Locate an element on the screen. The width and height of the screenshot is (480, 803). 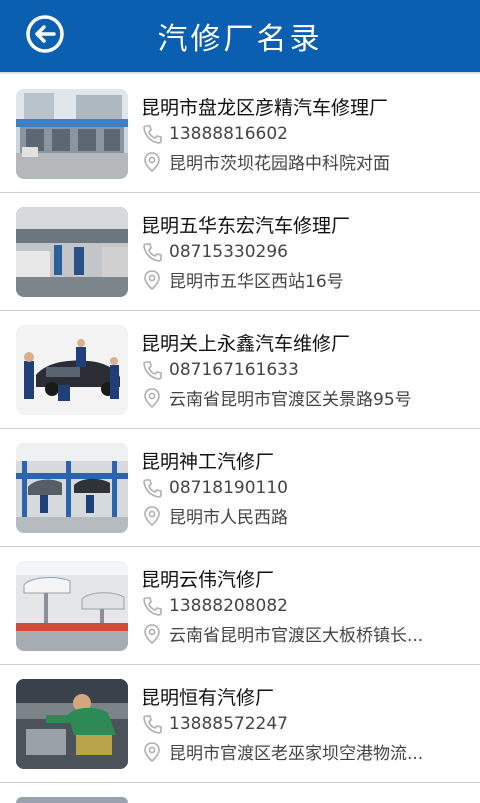
list-item: 昆明神工汽修厂 08718190110 昆明市人民西路 is located at coordinates (240, 488).